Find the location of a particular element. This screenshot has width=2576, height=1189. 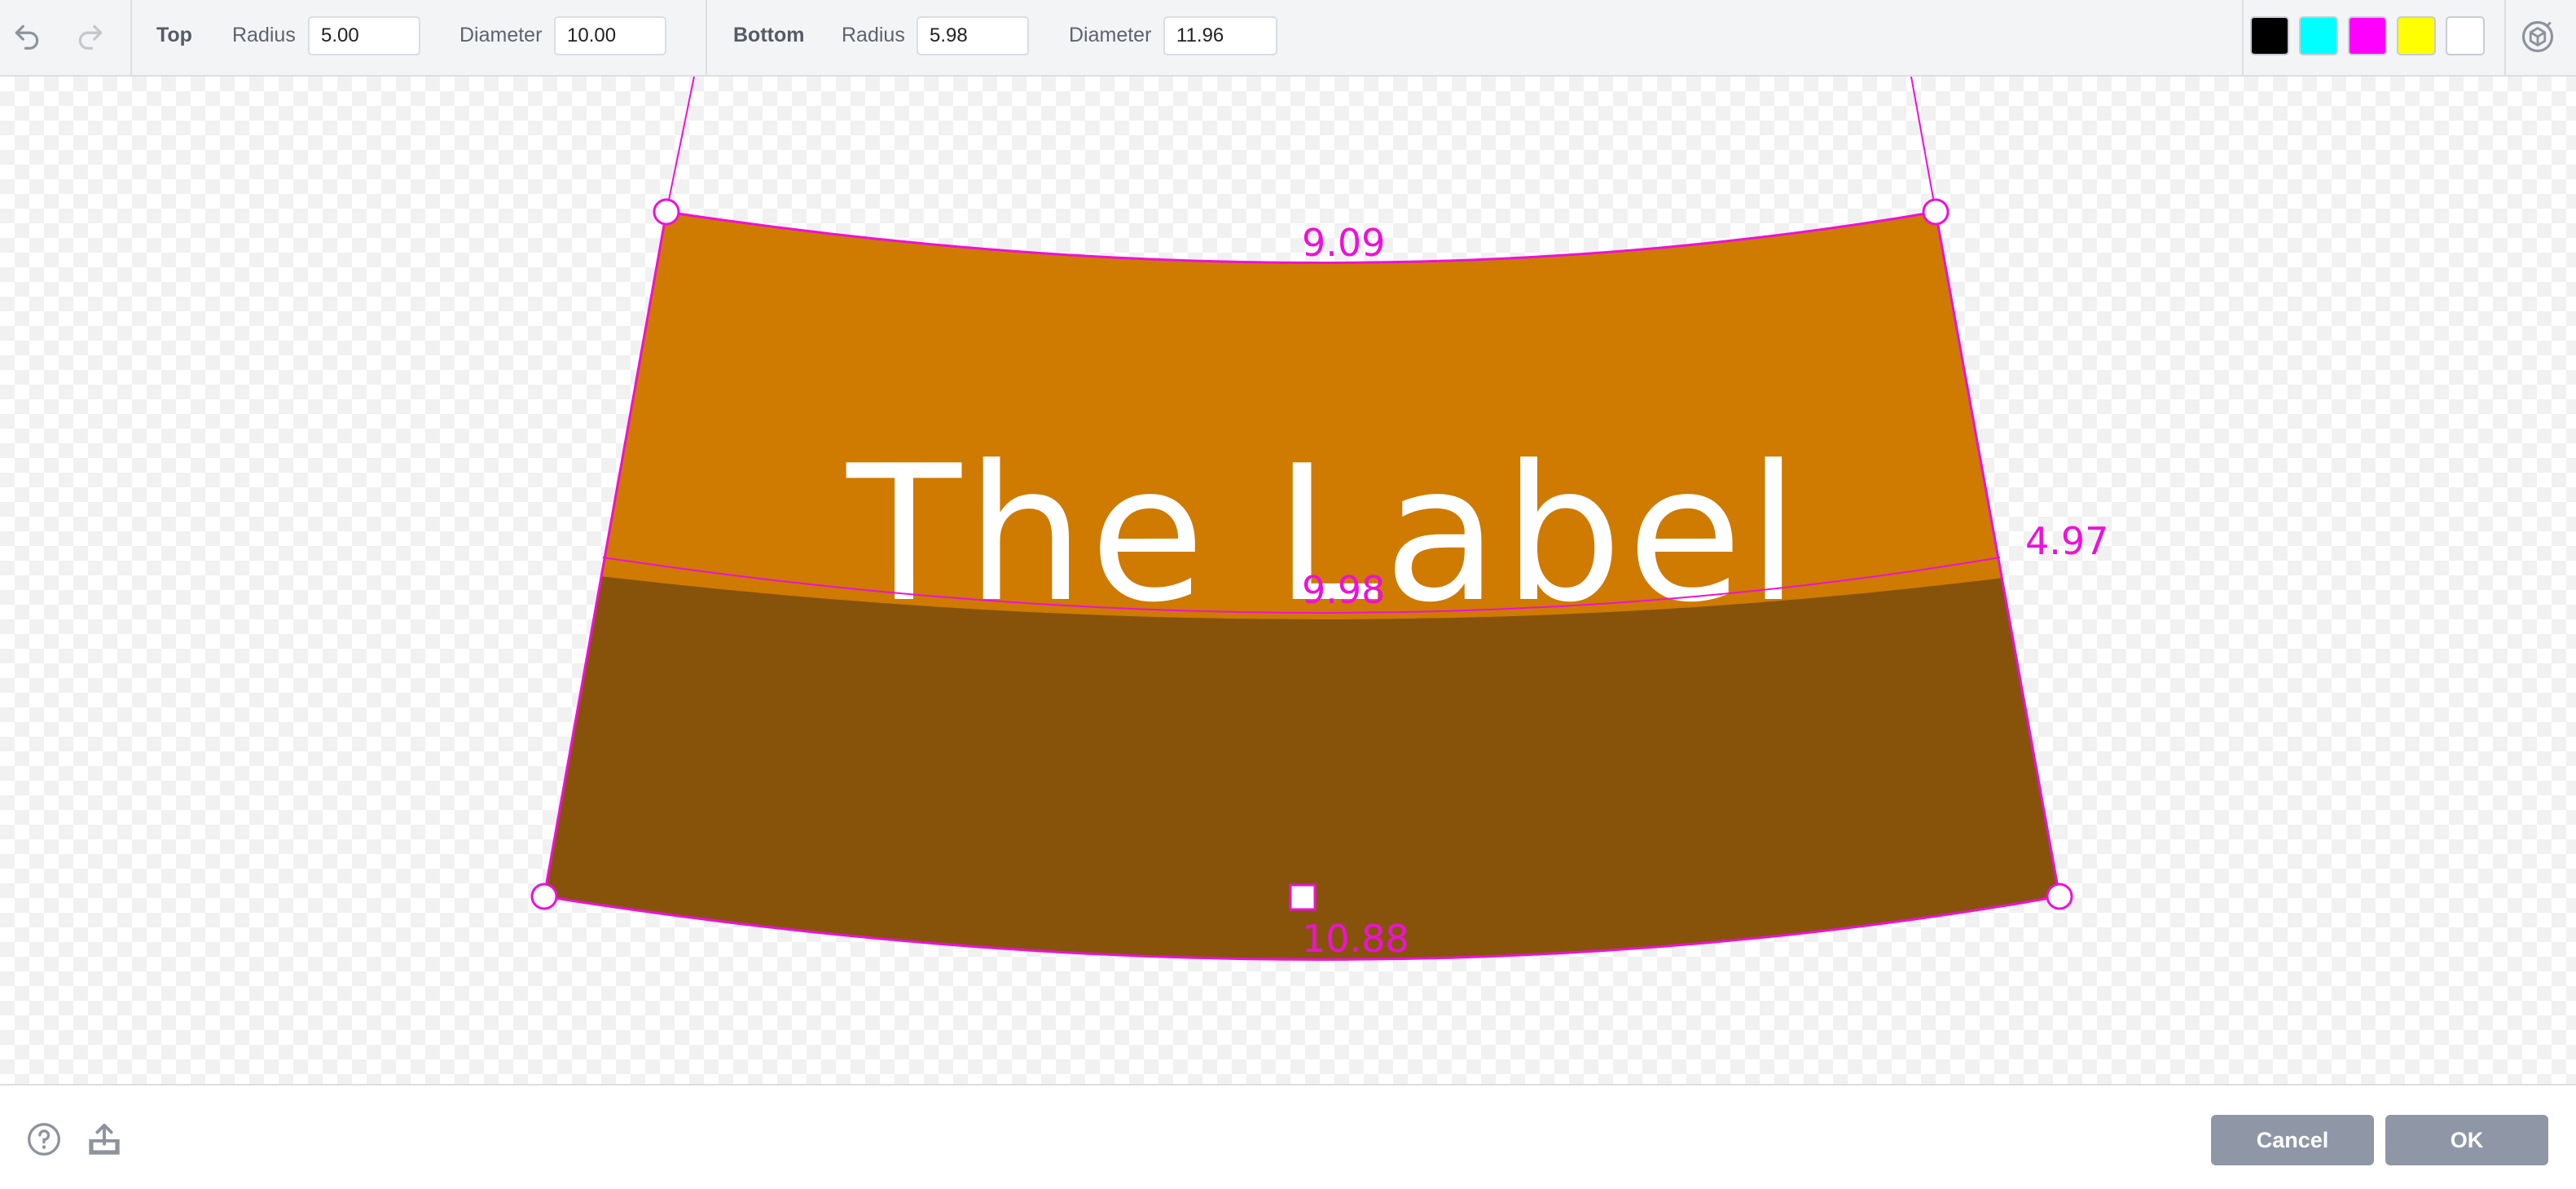

dimension-side-height: 4.97 is located at coordinates (2066, 541).